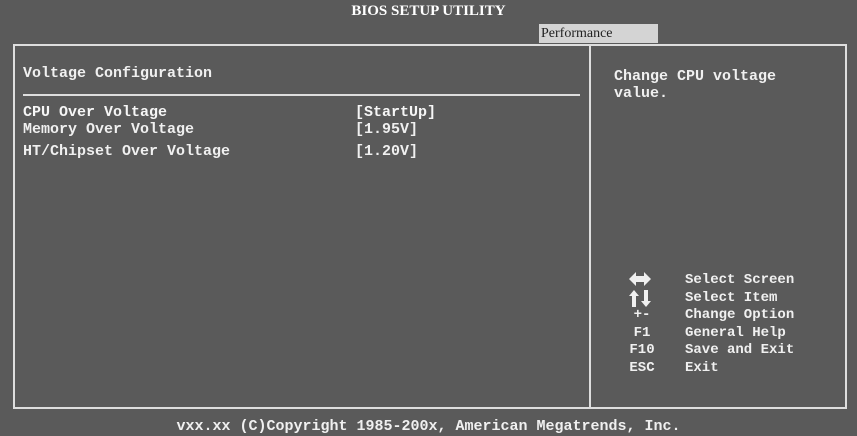 The image size is (857, 436). Describe the element at coordinates (598, 33) in the screenshot. I see `tab-performance: Performance` at that location.